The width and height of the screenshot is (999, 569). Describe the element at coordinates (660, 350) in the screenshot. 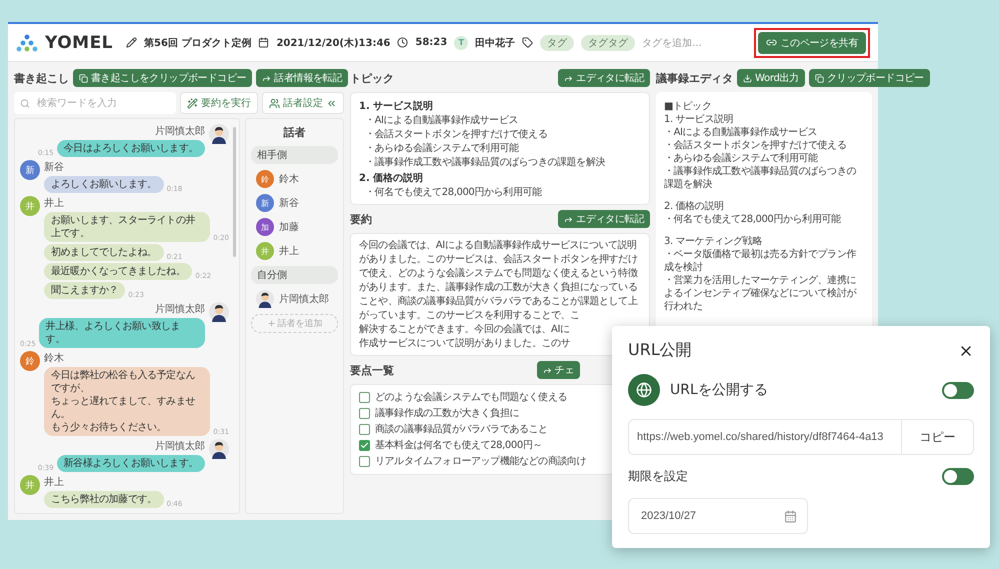

I see `dialog-title: URL公開` at that location.